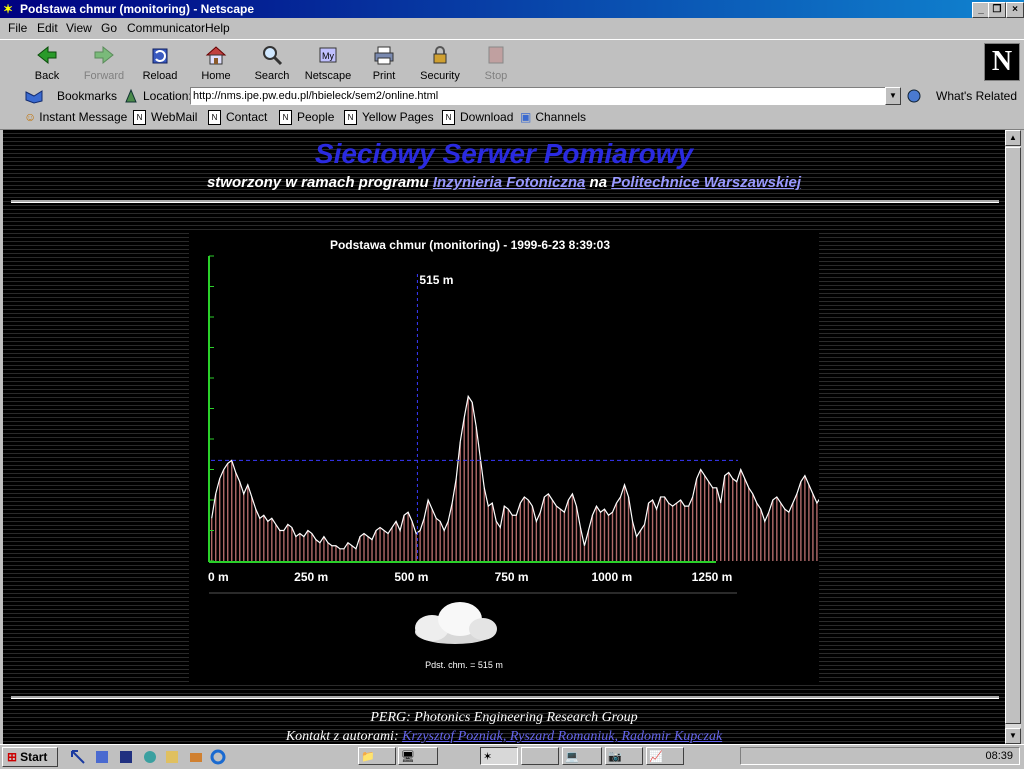 The image size is (1024, 769). Describe the element at coordinates (166, 28) in the screenshot. I see `menu-communicator: Communicator` at that location.